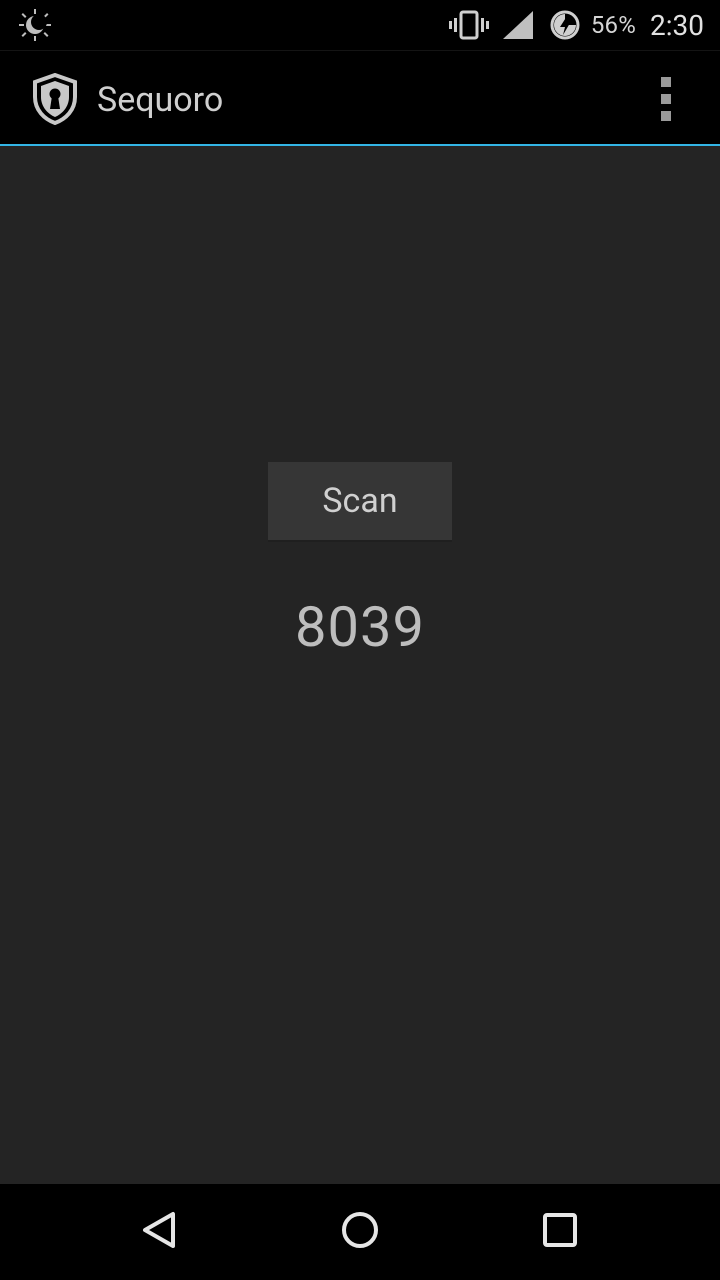 The image size is (720, 1280). I want to click on home-button, so click(360, 1232).